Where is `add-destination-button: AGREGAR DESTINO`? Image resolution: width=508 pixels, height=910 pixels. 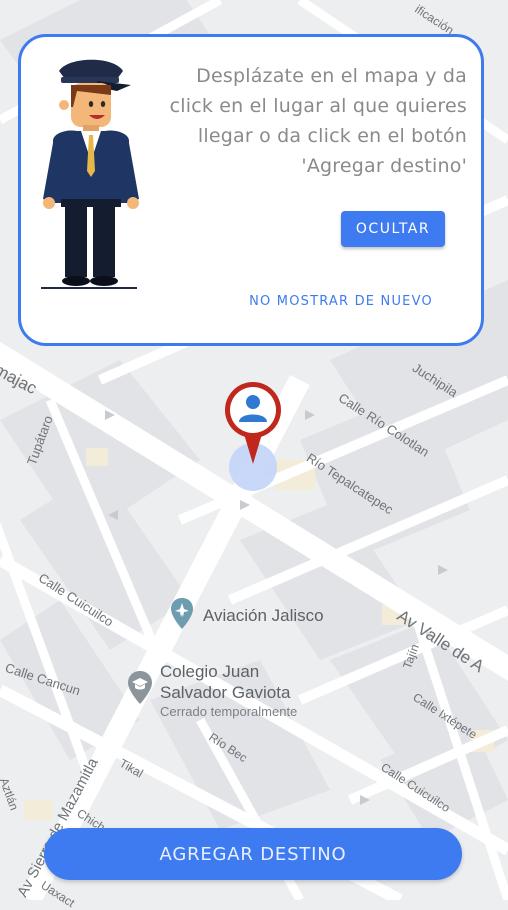
add-destination-button: AGREGAR DESTINO is located at coordinates (253, 854).